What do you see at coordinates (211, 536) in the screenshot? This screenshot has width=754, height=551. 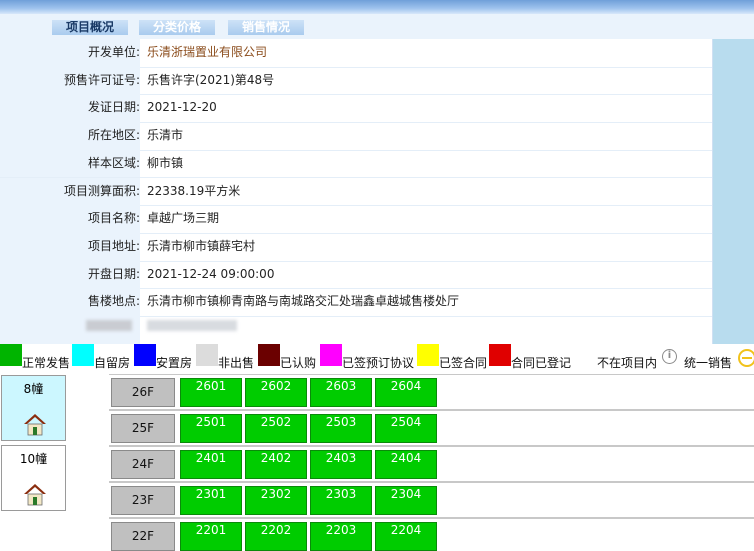 I see `unit-cell: 2201` at bounding box center [211, 536].